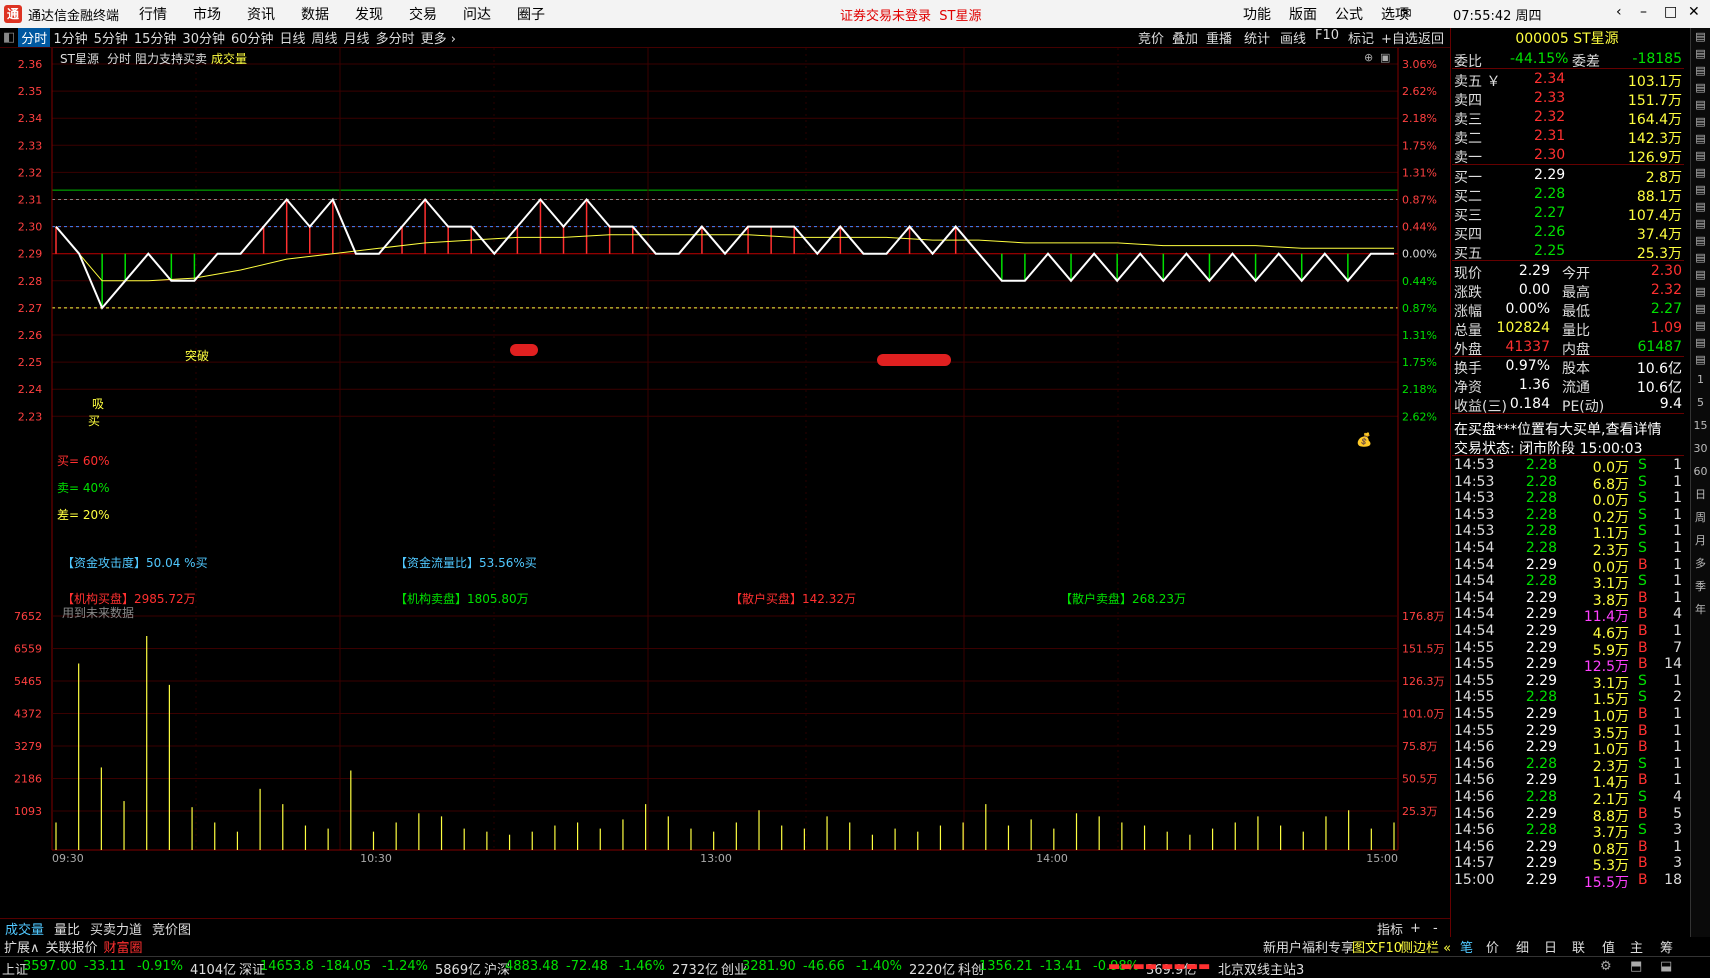 The image size is (1710, 978). Describe the element at coordinates (1308, 946) in the screenshot. I see `new-user-ad: 新用户福利专享` at that location.